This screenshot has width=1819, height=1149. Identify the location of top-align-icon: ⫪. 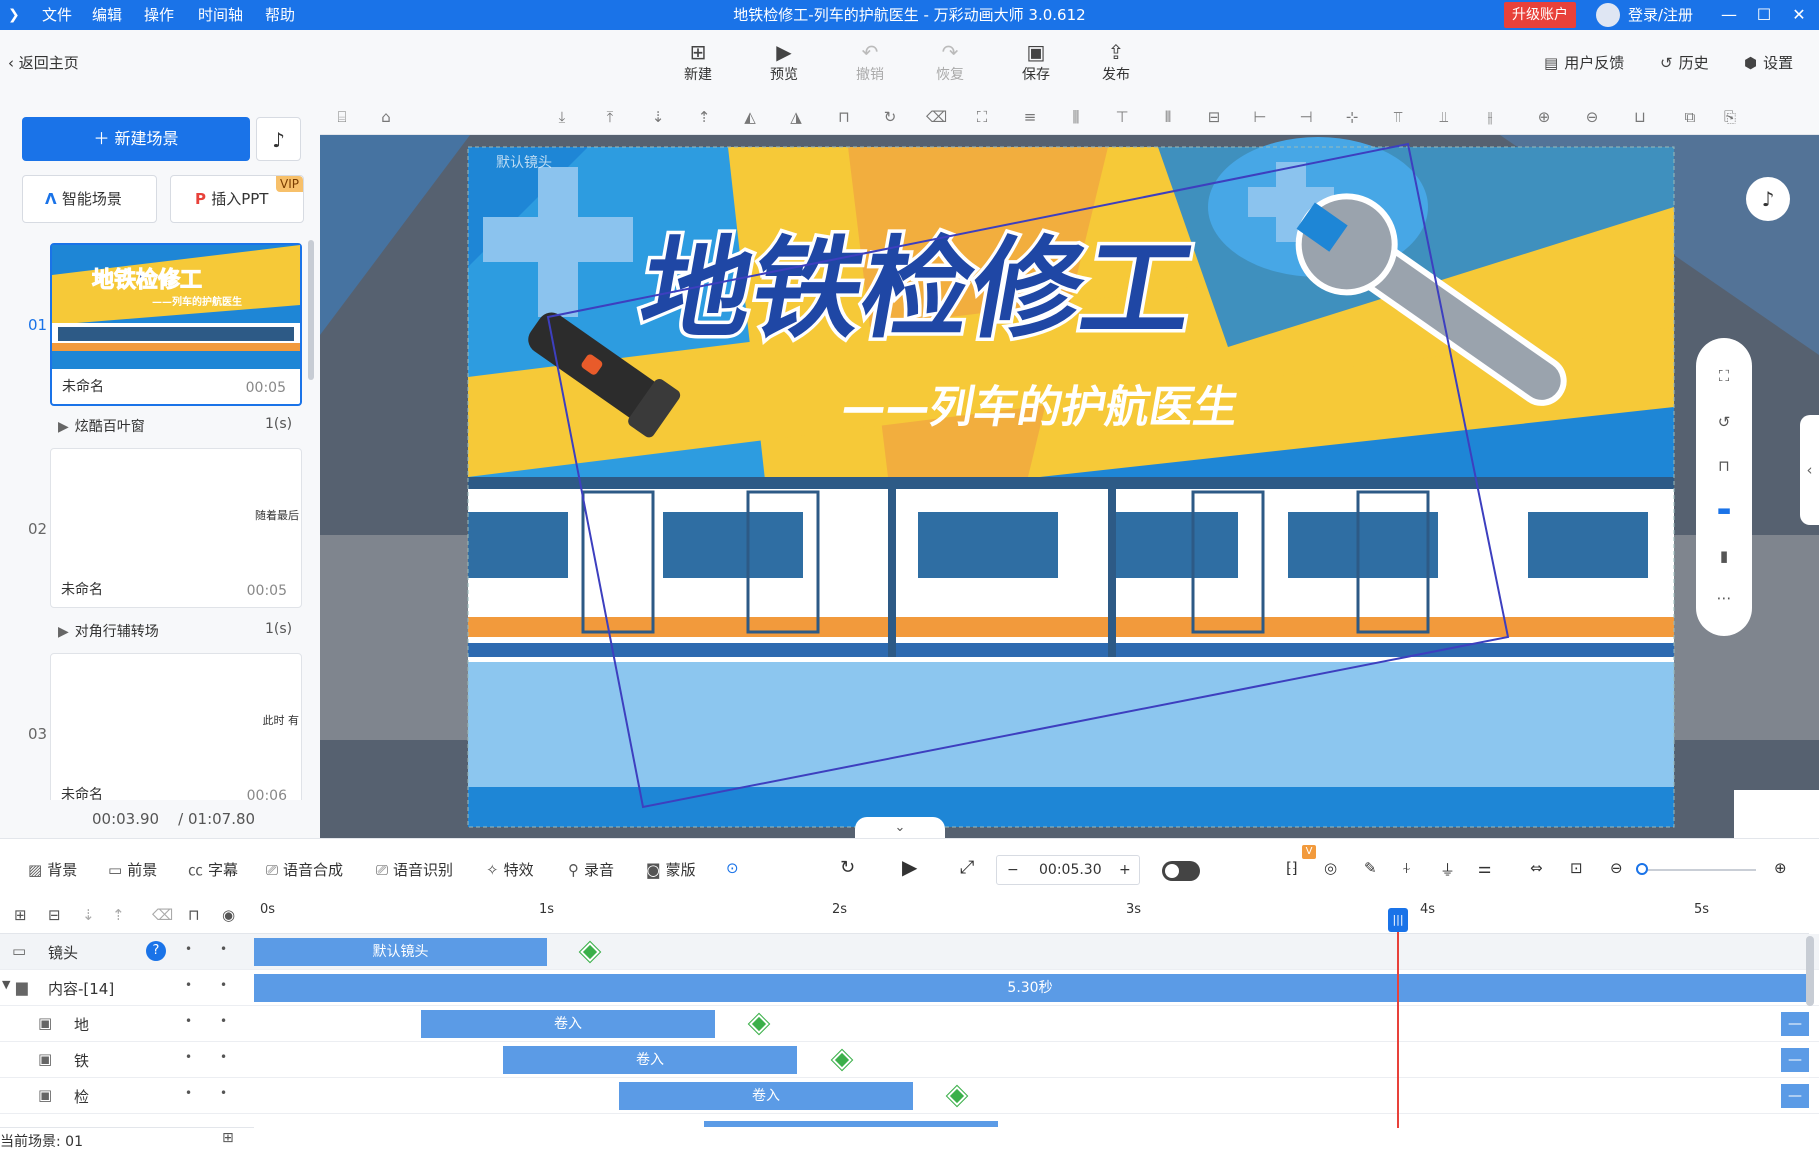
(1398, 117).